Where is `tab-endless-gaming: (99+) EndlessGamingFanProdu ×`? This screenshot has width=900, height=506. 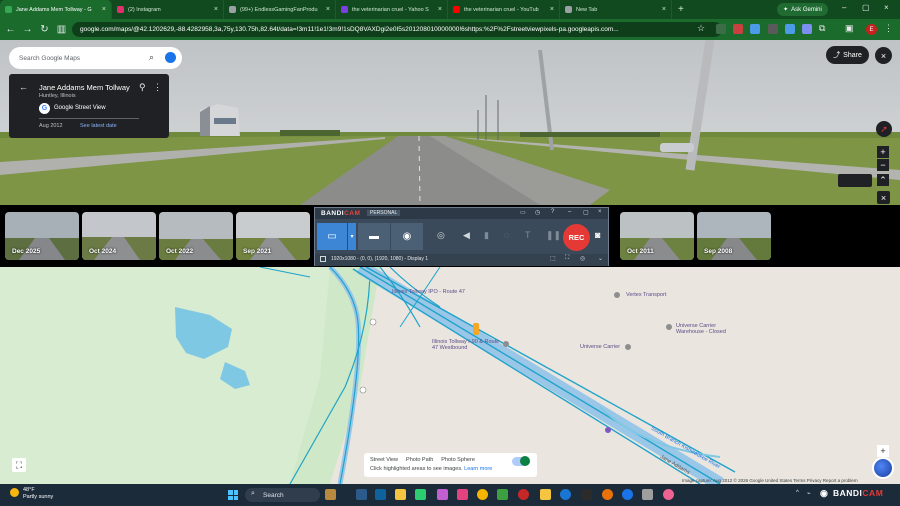 tab-endless-gaming: (99+) EndlessGamingFanProdu × is located at coordinates (280, 9).